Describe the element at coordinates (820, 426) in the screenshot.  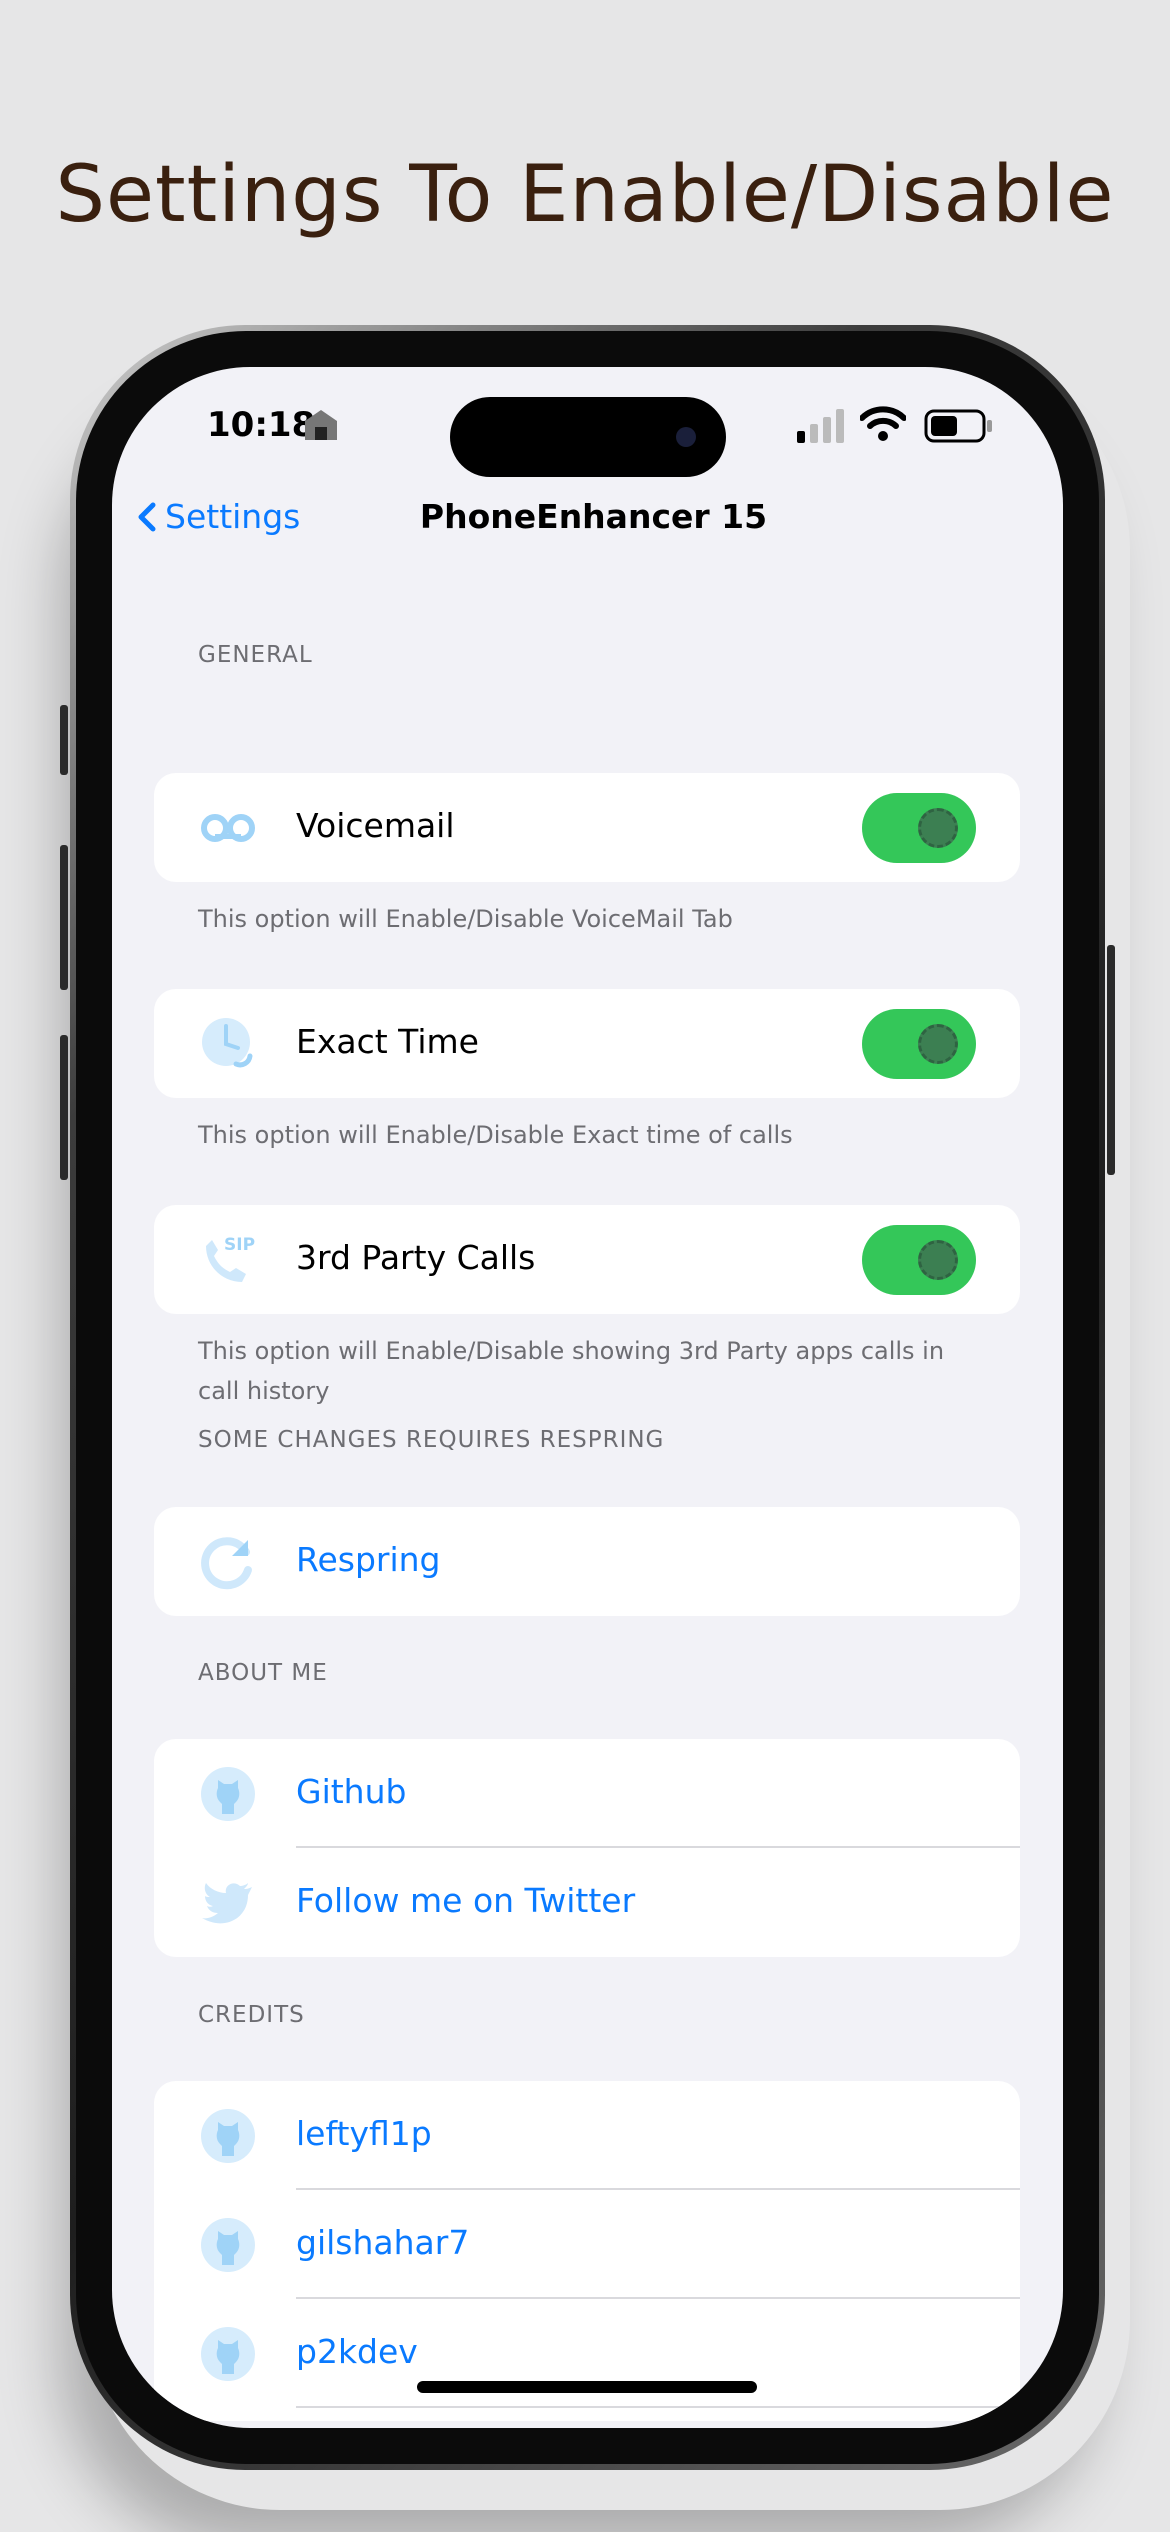
I see `cellular-signal-icon` at that location.